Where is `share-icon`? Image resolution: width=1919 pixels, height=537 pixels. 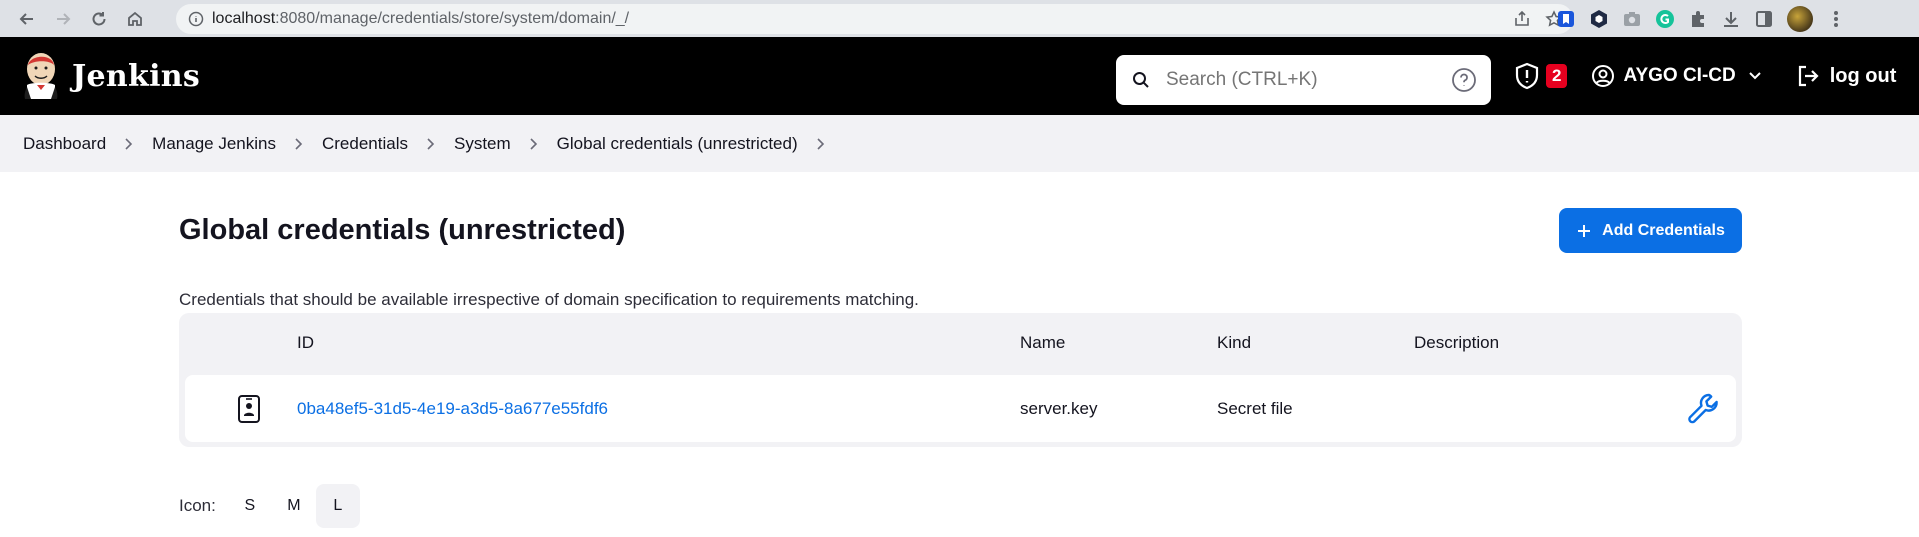 share-icon is located at coordinates (1522, 19).